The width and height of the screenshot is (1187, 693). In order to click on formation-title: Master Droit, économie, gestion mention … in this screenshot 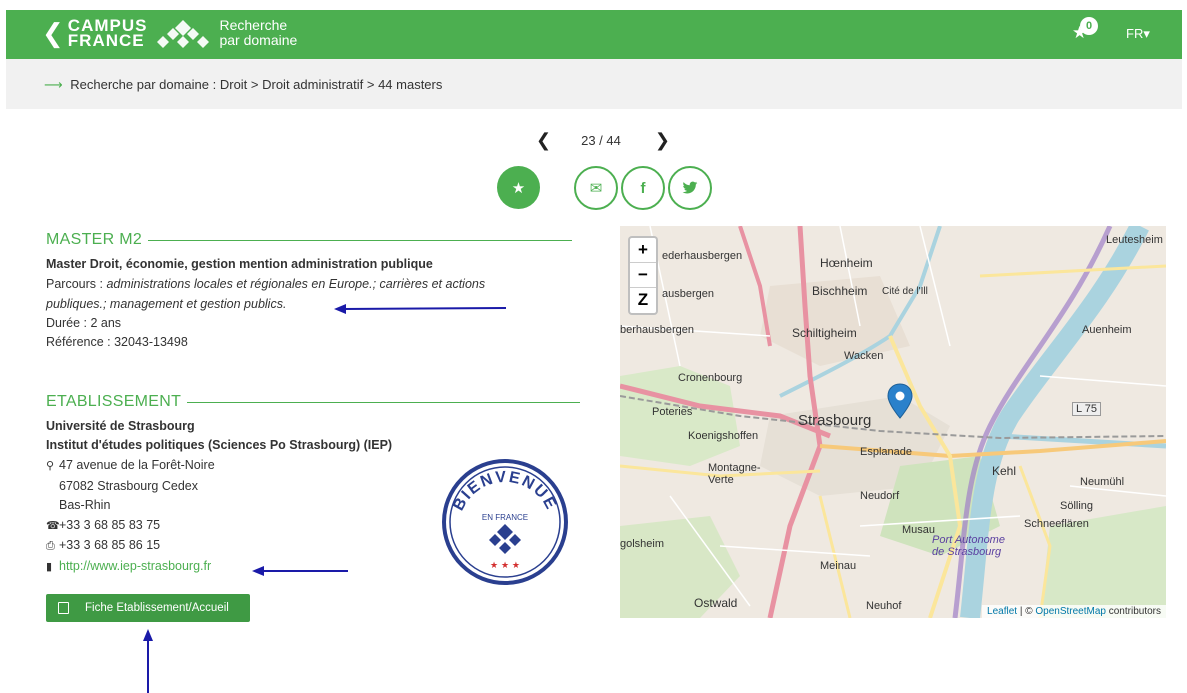, I will do `click(239, 264)`.